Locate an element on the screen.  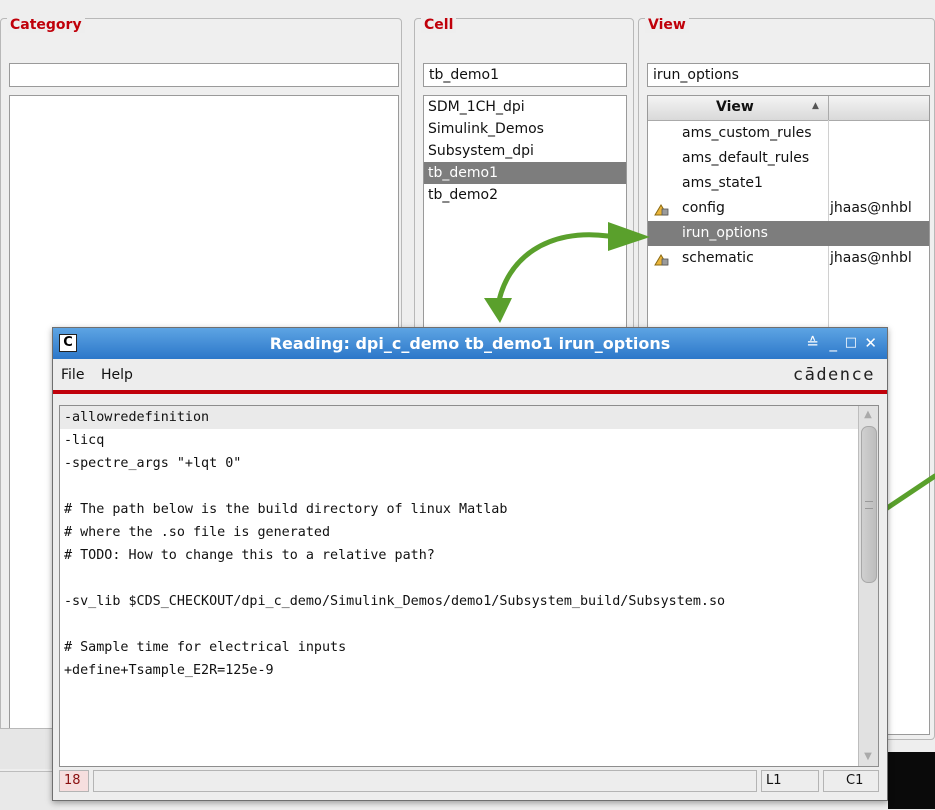
view-row-name: irun_options is located at coordinates (725, 233).